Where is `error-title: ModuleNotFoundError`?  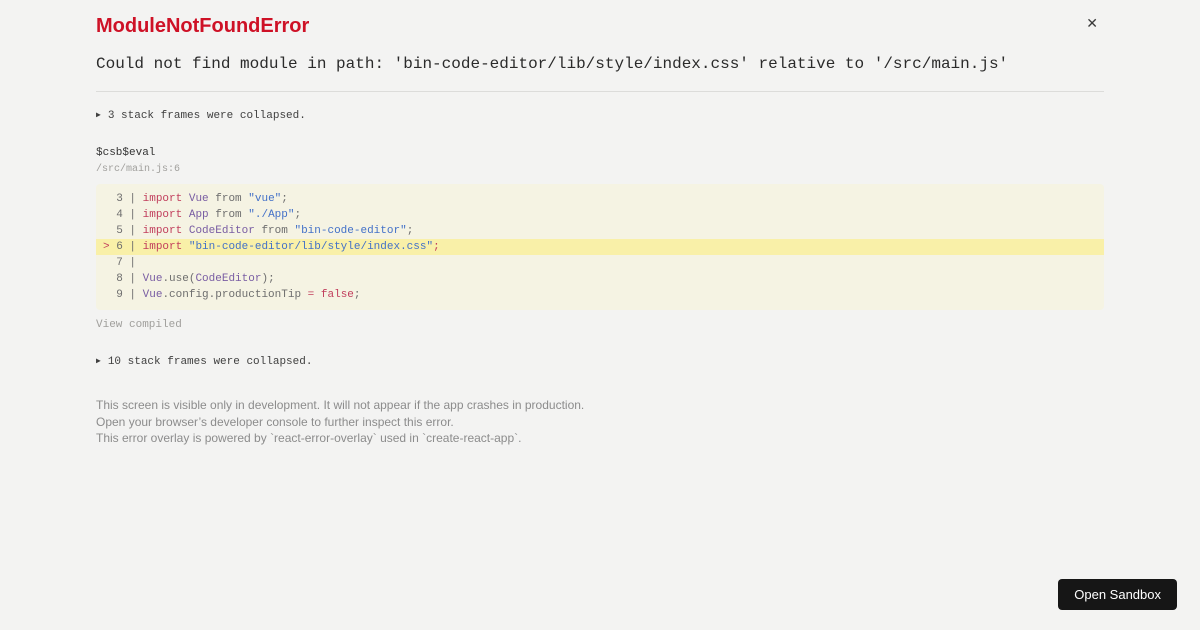
error-title: ModuleNotFoundError is located at coordinates (203, 26).